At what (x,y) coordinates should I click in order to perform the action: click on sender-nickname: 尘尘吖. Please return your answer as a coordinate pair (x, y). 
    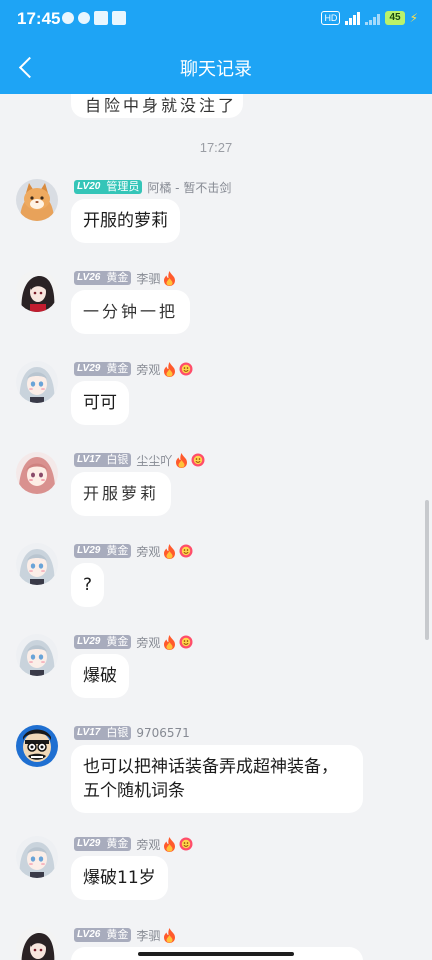
    Looking at the image, I should click on (154, 460).